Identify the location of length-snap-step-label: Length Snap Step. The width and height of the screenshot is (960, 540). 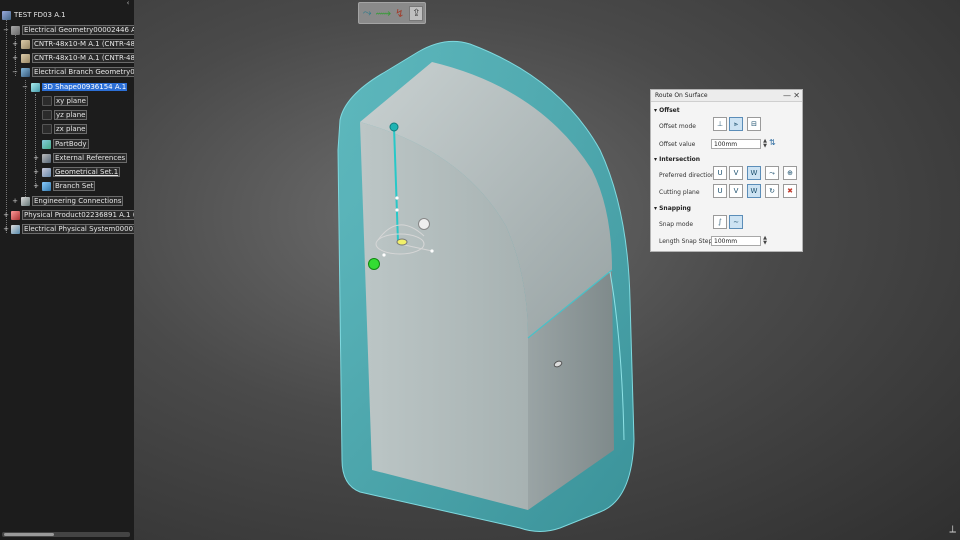
(686, 241).